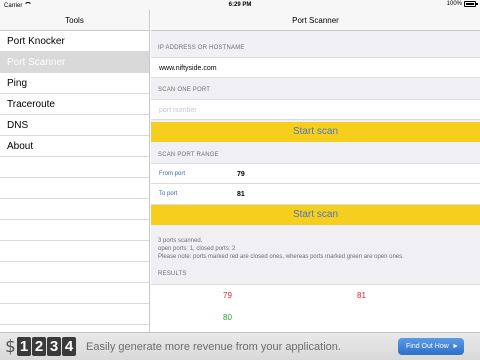 Image resolution: width=480 pixels, height=360 pixels. What do you see at coordinates (74, 125) in the screenshot?
I see `sidebar-item-dns: DNS` at bounding box center [74, 125].